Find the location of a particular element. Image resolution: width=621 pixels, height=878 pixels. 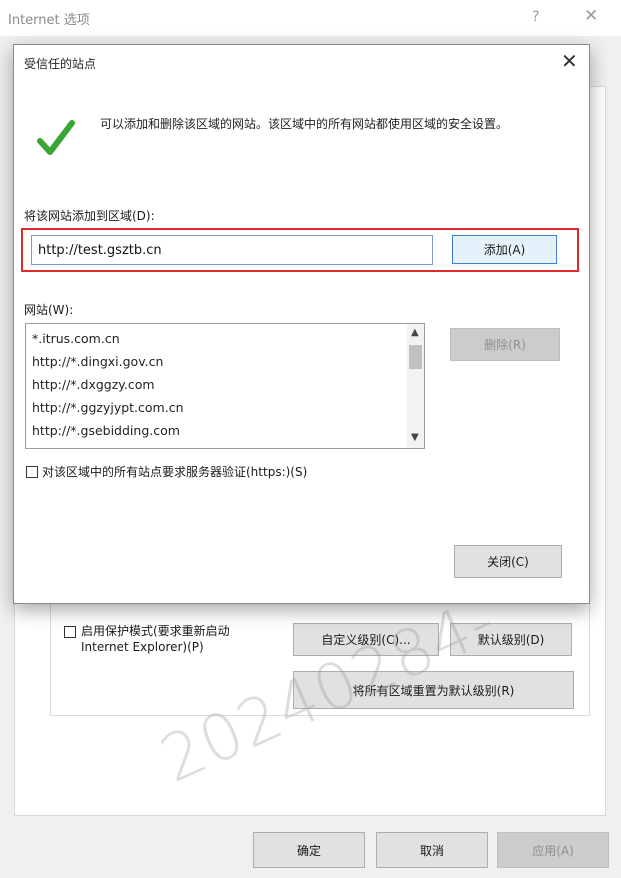

https-checkbox is located at coordinates (32, 472).